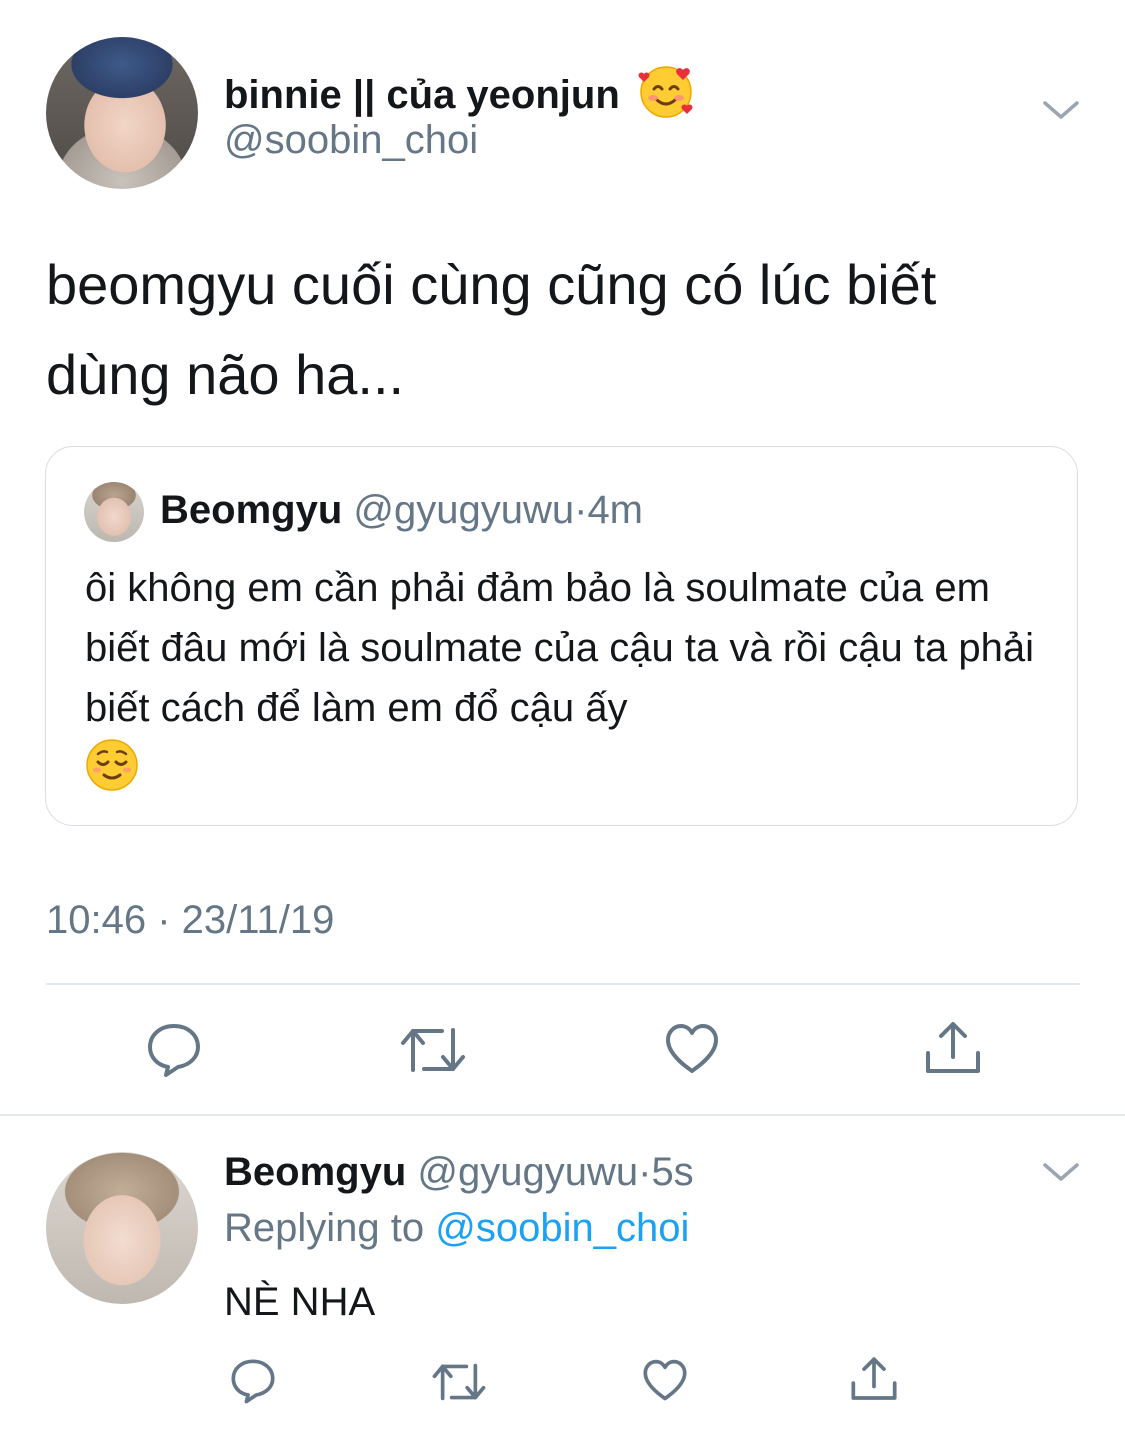 The image size is (1125, 1434). I want to click on reply-header: Beomgyu @gyugyuwu·5s, so click(459, 1172).